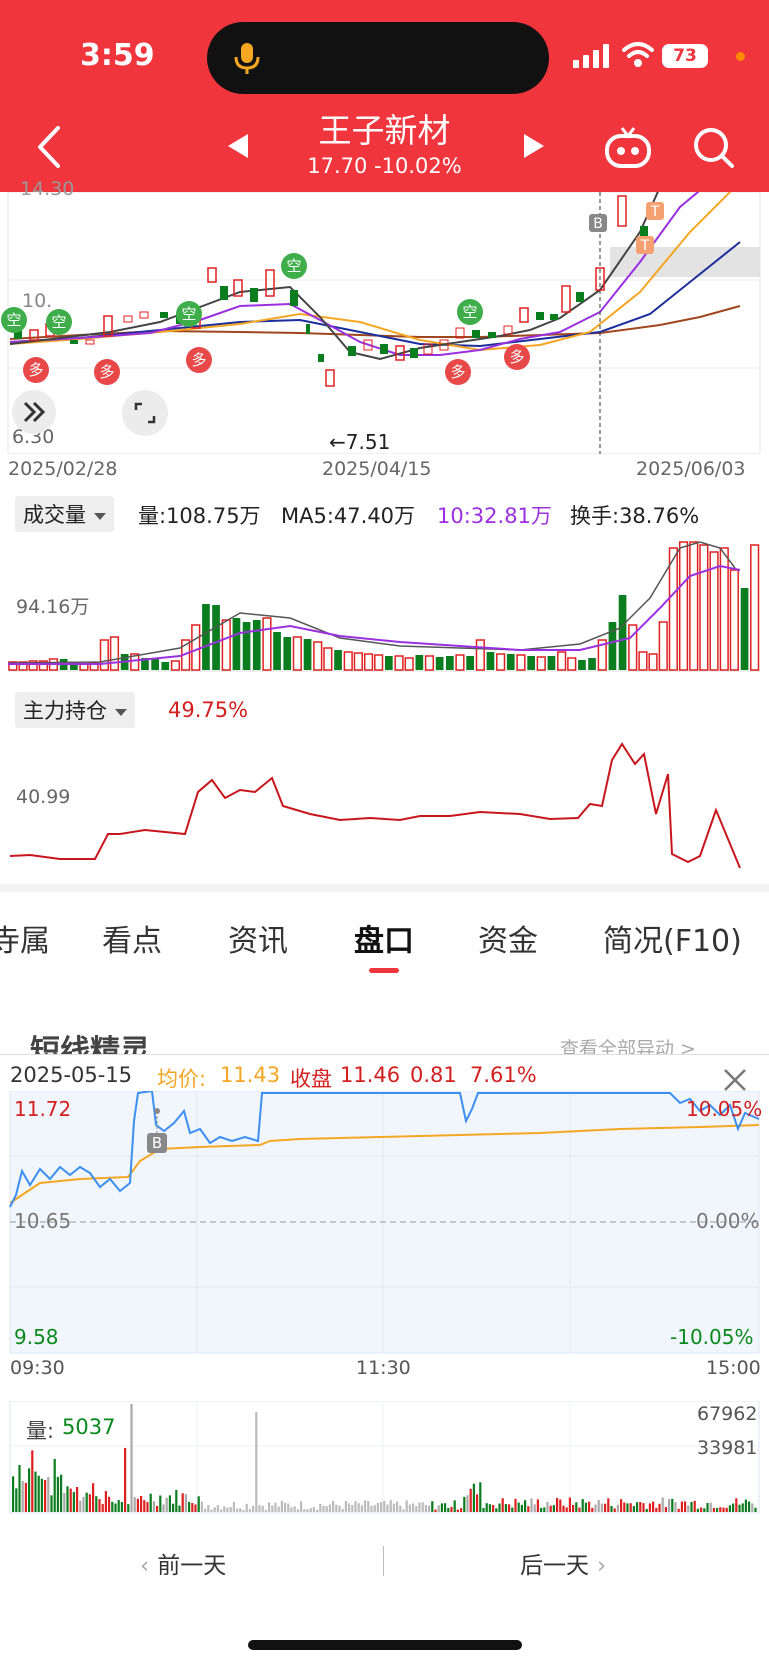  I want to click on chevron-down-icon, so click(100, 516).